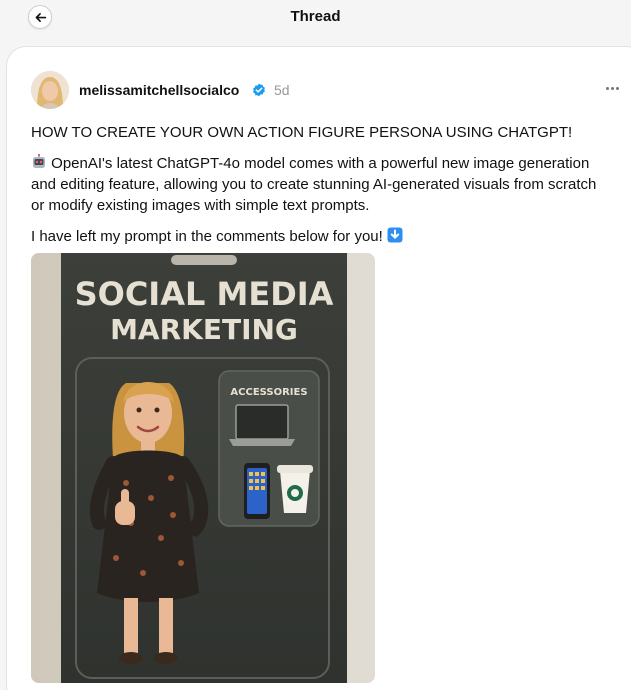 The image size is (631, 690). What do you see at coordinates (204, 329) in the screenshot?
I see `image-title-line2: MARKETING` at bounding box center [204, 329].